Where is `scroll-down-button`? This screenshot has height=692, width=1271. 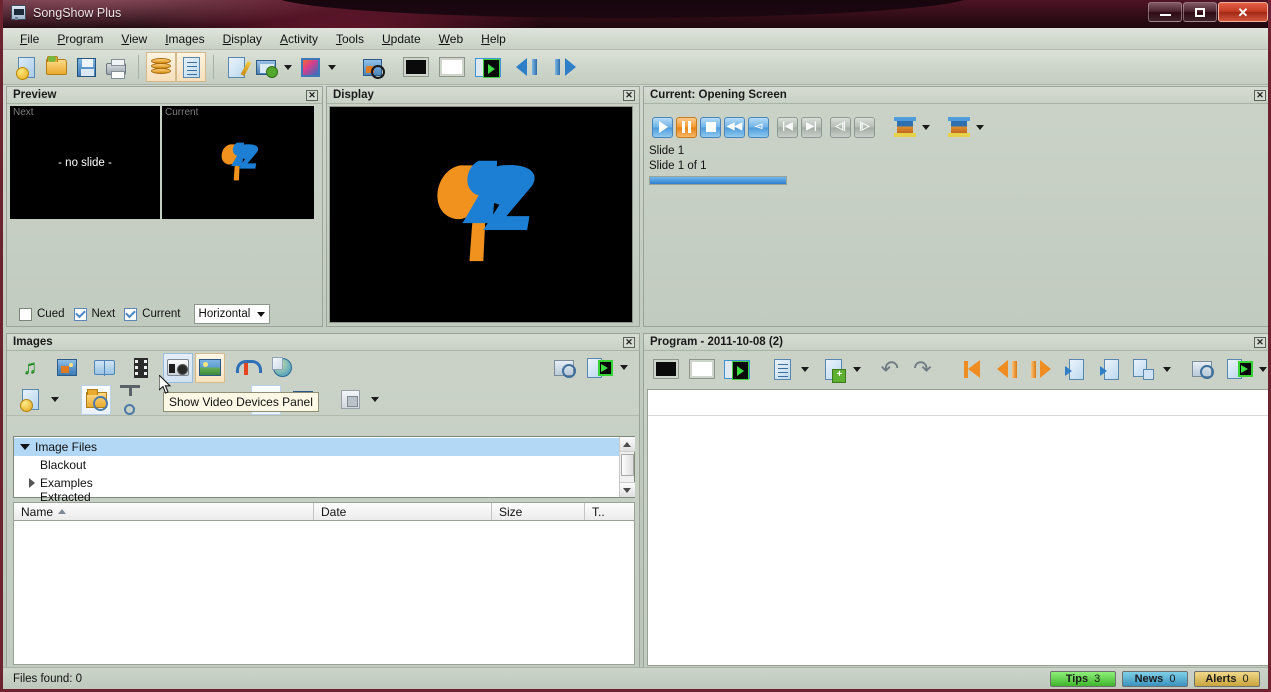 scroll-down-button is located at coordinates (627, 489).